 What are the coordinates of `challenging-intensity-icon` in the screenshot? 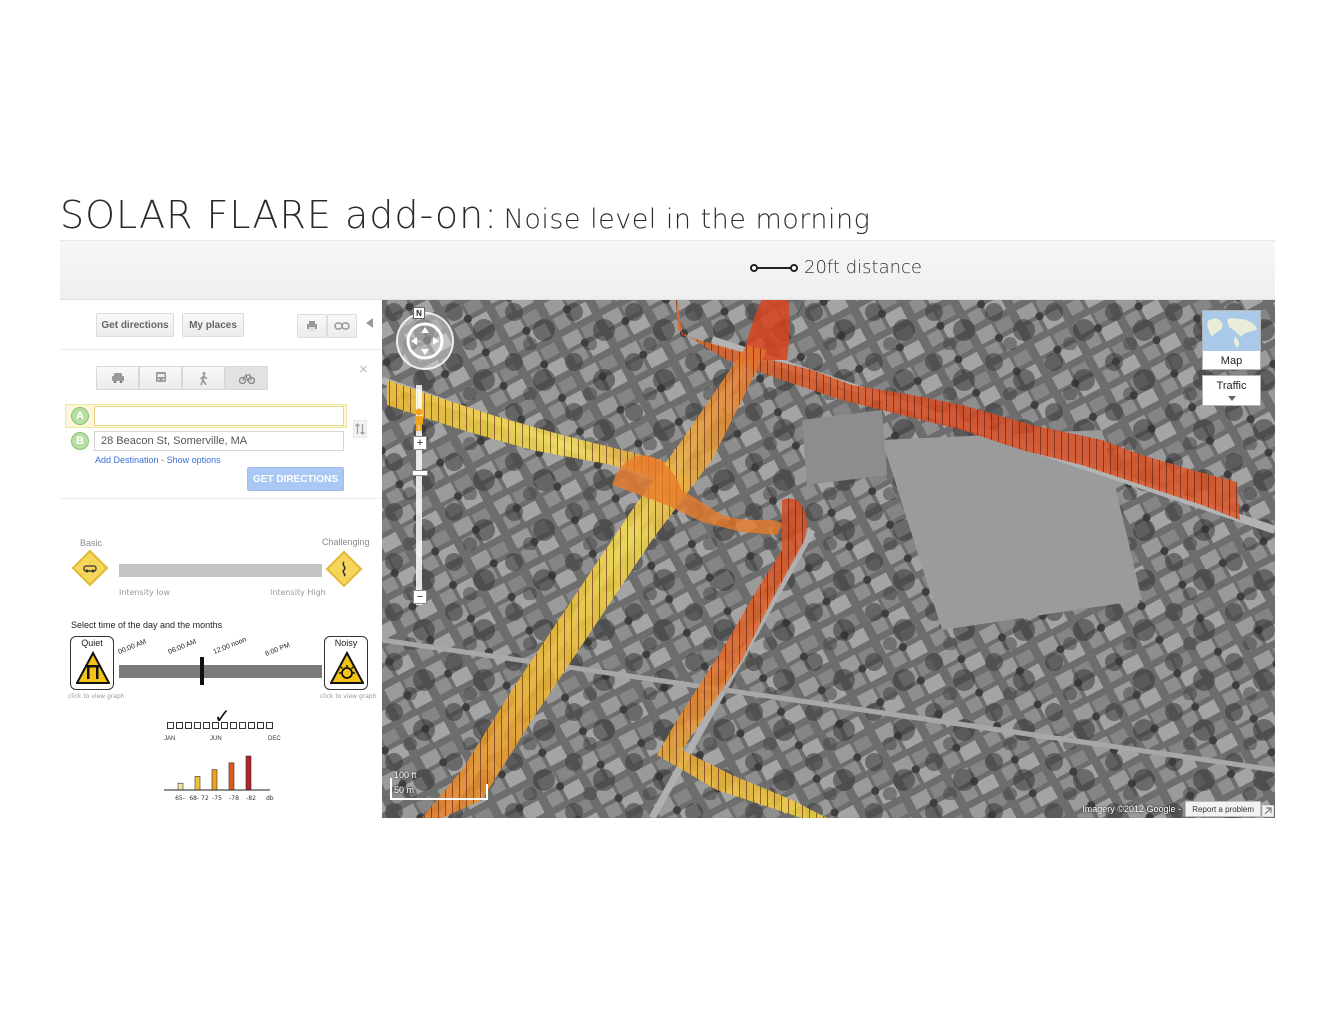 It's located at (344, 569).